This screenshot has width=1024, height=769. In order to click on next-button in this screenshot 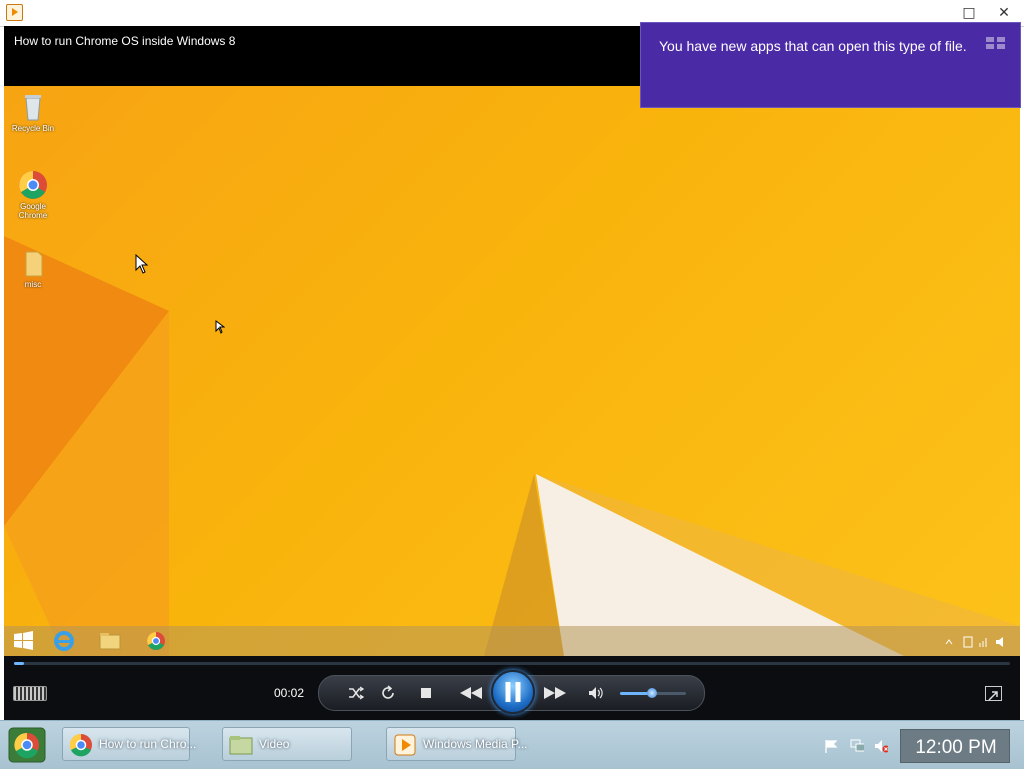, I will do `click(555, 693)`.